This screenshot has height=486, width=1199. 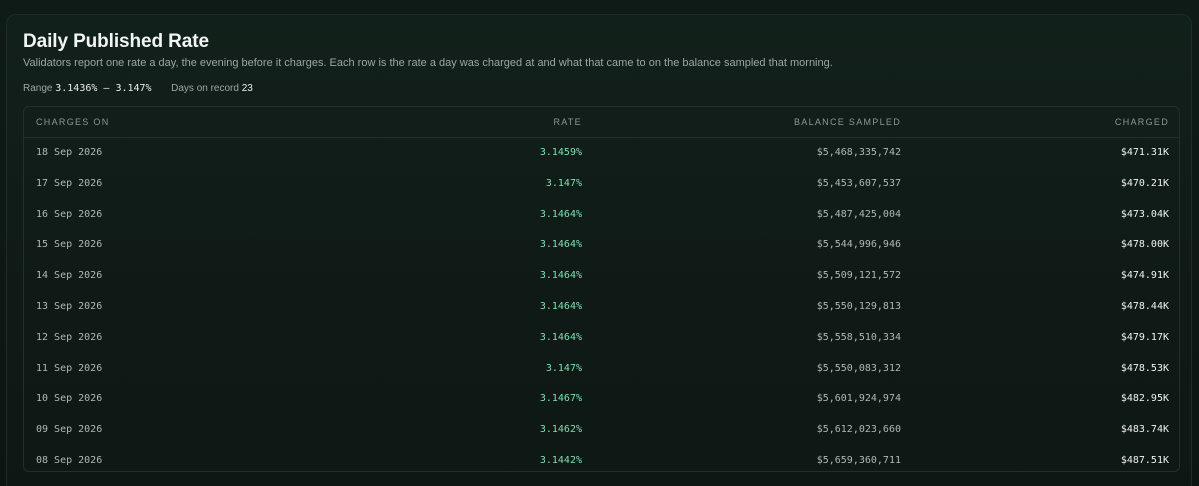 What do you see at coordinates (69, 245) in the screenshot?
I see `charges-on-cell: 15 Sep 2026` at bounding box center [69, 245].